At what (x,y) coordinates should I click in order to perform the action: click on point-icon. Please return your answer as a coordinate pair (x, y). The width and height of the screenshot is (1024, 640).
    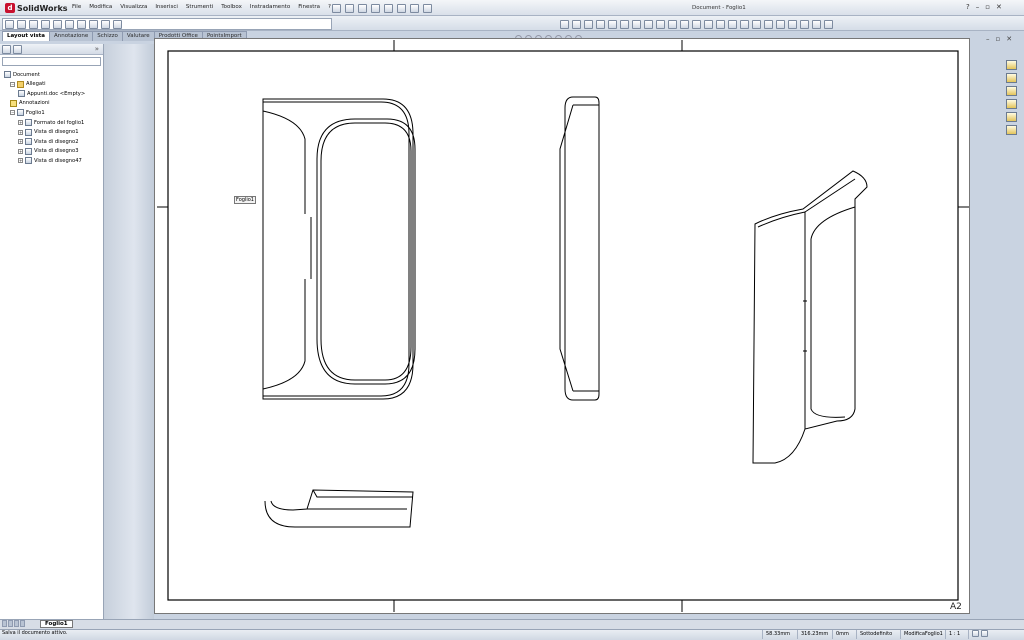
    Looking at the image, I should click on (696, 24).